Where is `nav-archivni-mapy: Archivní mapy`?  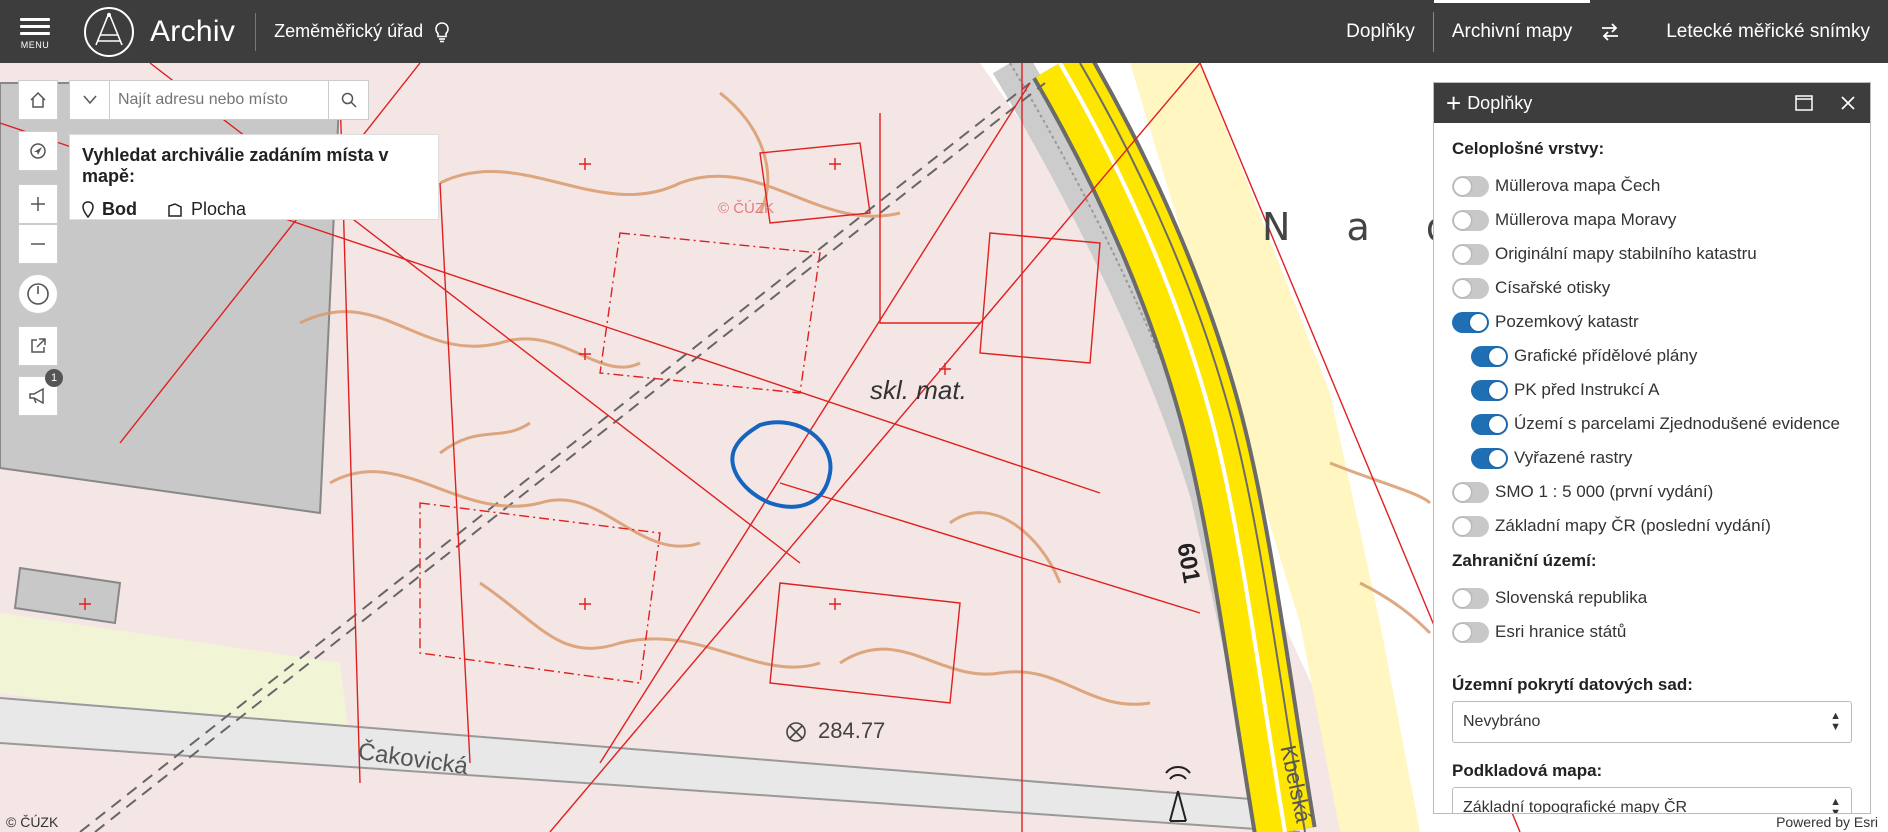 nav-archivni-mapy: Archivní mapy is located at coordinates (1512, 31).